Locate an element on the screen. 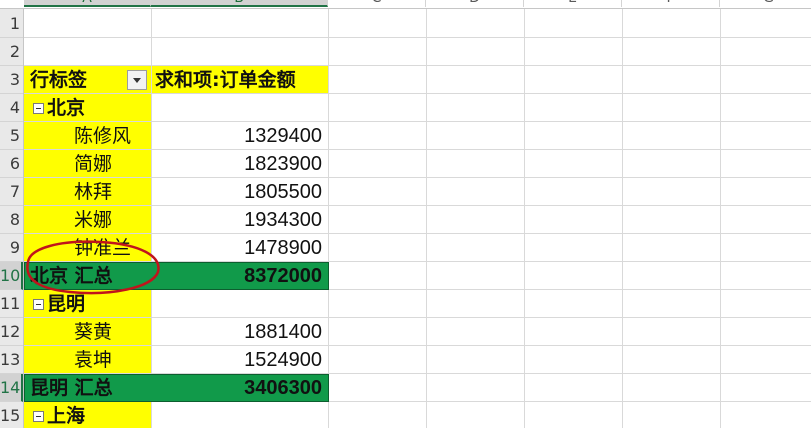 This screenshot has width=811, height=428. value-field-header: 求和项:订单金额 is located at coordinates (241, 80).